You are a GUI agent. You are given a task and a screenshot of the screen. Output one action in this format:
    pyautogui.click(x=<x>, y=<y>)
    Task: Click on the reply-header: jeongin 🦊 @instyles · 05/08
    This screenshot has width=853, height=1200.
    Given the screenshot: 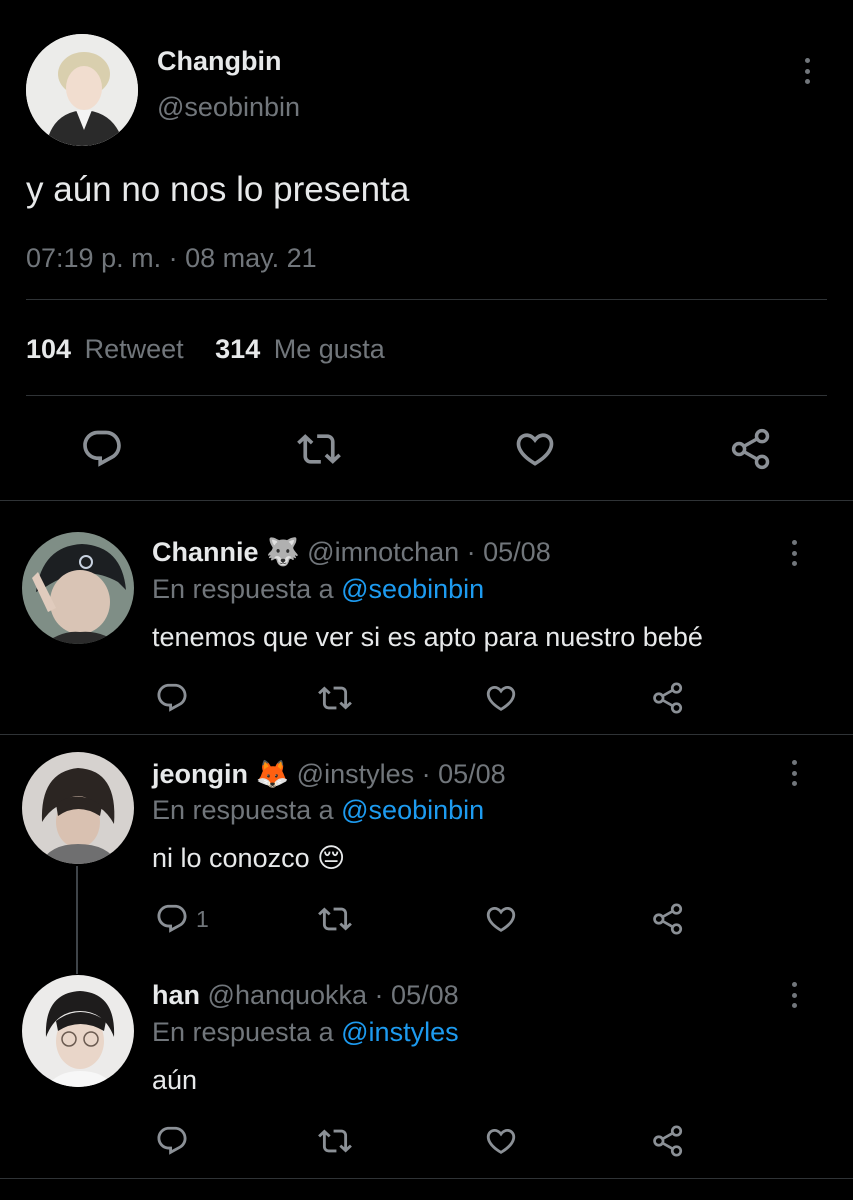 What is the action you would take?
    pyautogui.click(x=329, y=774)
    